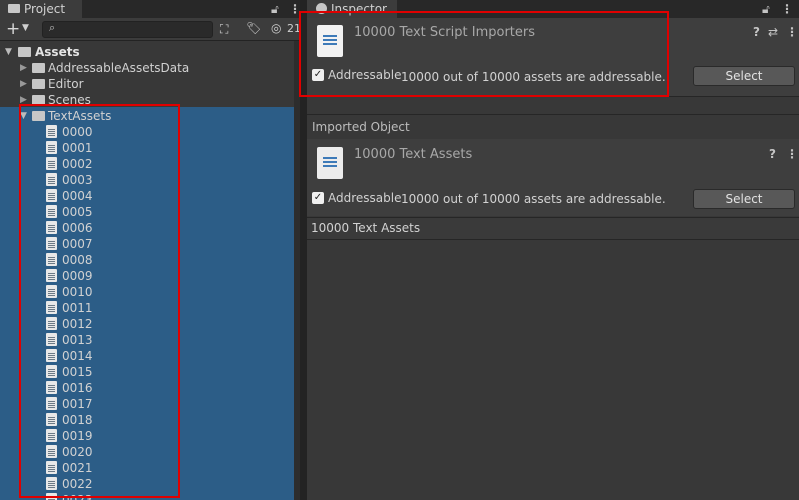 The height and width of the screenshot is (500, 799). What do you see at coordinates (147, 132) in the screenshot?
I see `tree-item-file: 0000` at bounding box center [147, 132].